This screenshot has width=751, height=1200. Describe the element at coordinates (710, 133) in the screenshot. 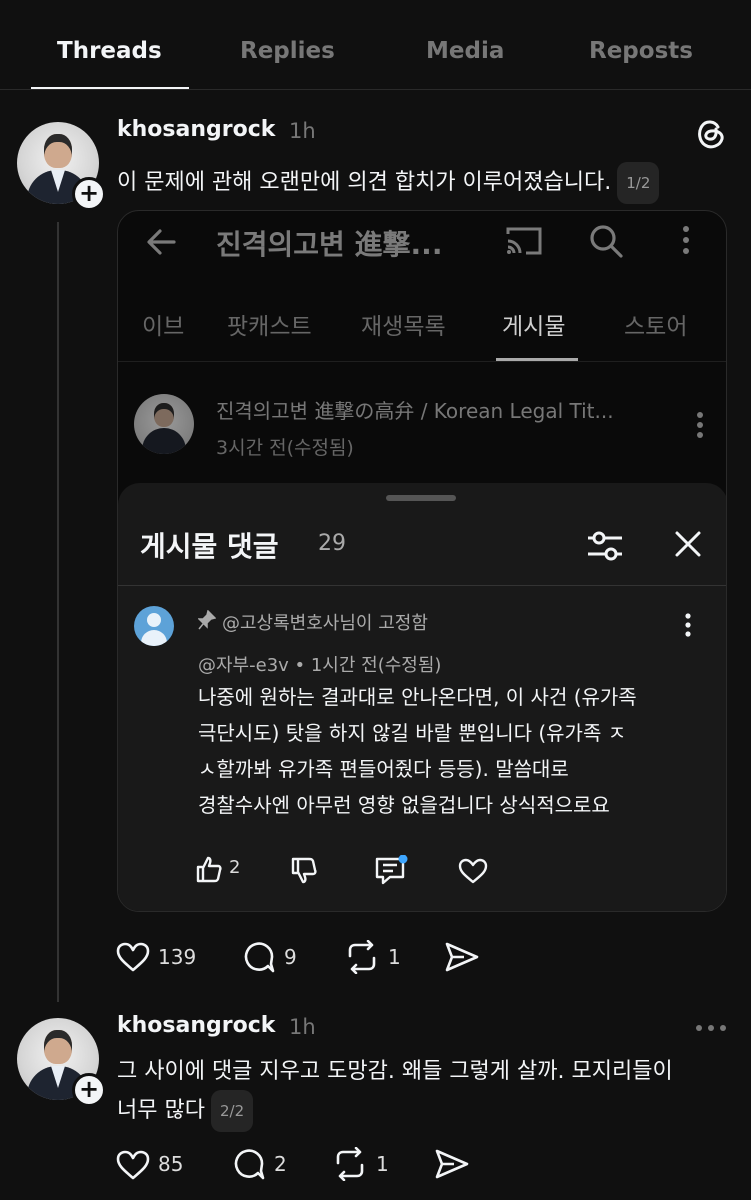

I see `threads-logo-icon` at that location.